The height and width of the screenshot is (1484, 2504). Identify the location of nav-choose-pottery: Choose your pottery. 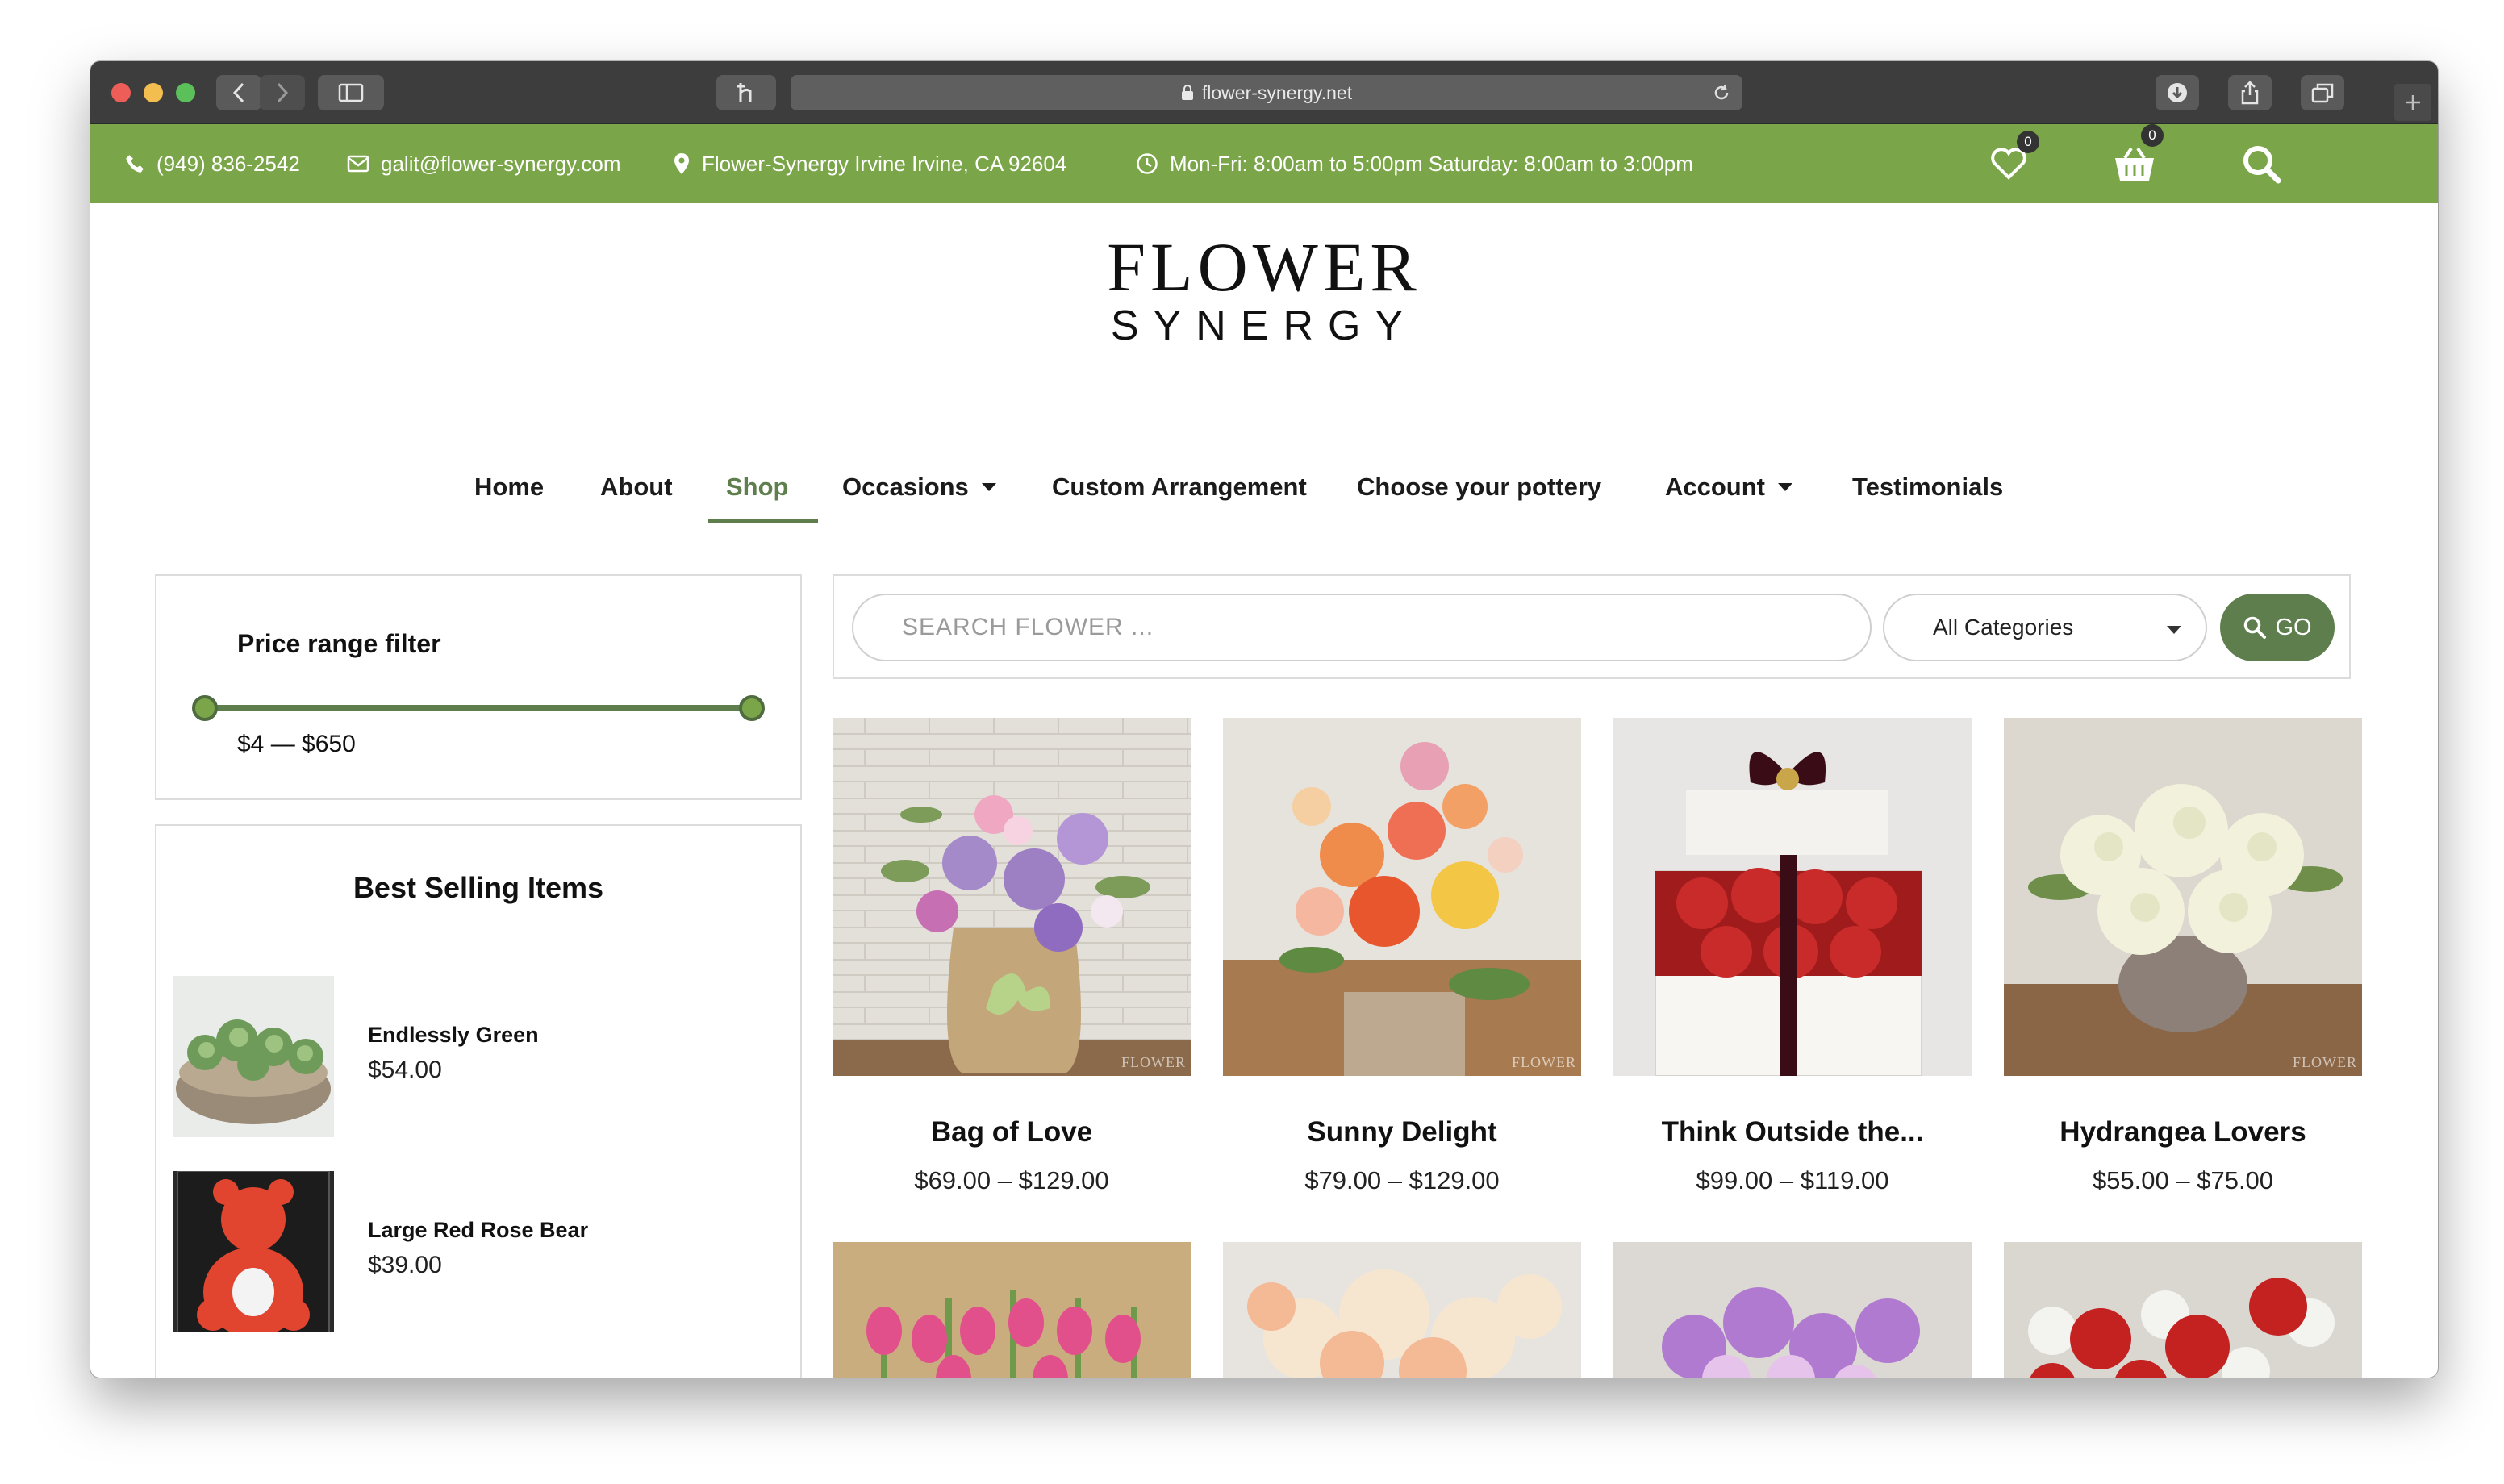
(1479, 487).